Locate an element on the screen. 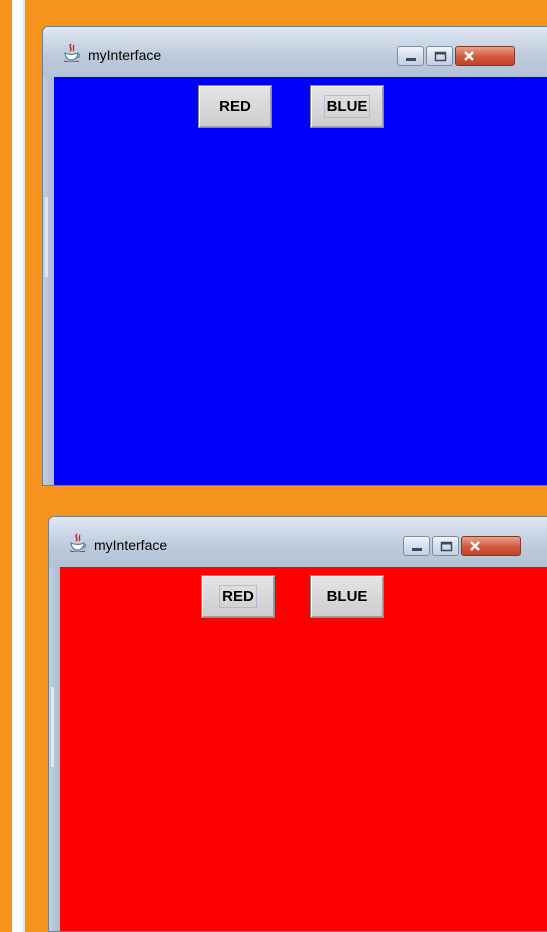 The width and height of the screenshot is (547, 932). left-border-shadow is located at coordinates (24, 466).